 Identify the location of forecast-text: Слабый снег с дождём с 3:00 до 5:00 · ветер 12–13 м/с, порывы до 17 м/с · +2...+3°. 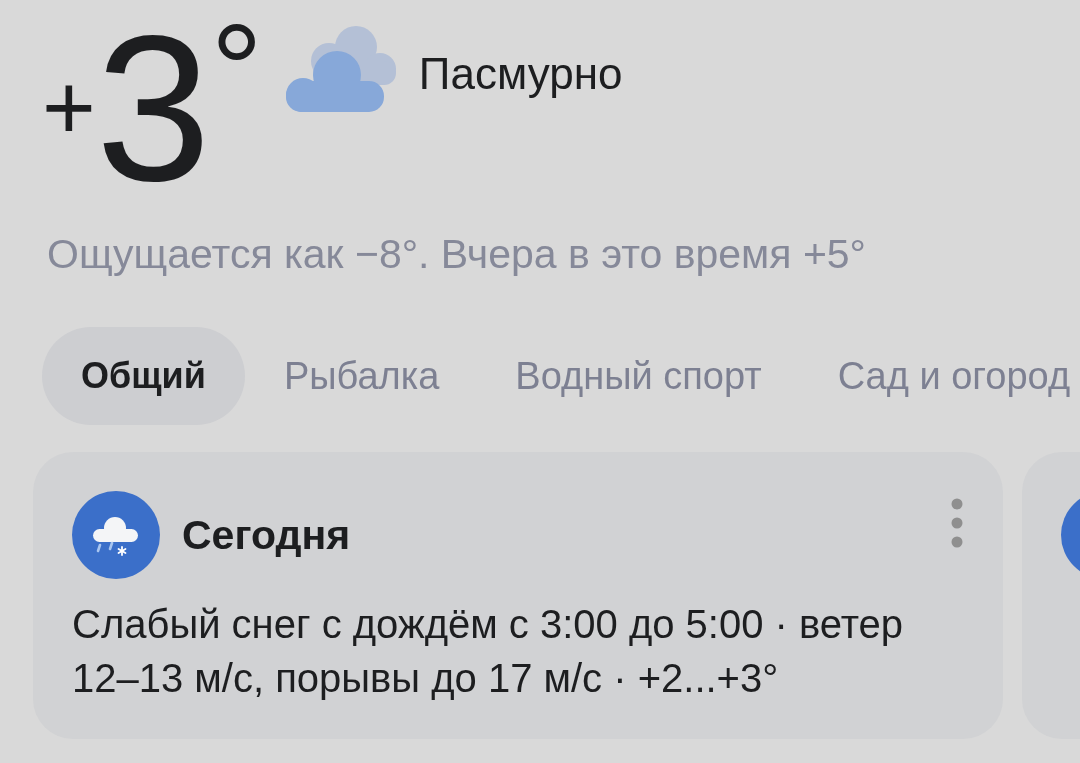
(488, 651).